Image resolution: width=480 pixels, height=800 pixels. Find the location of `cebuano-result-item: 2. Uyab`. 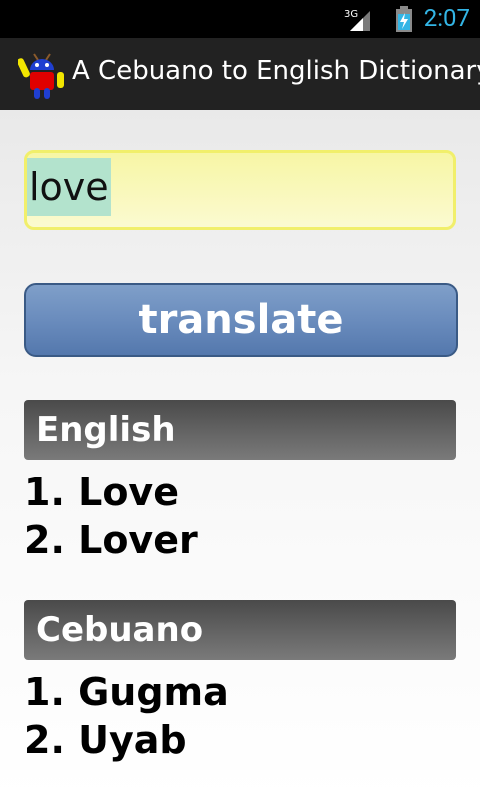

cebuano-result-item: 2. Uyab is located at coordinates (105, 740).